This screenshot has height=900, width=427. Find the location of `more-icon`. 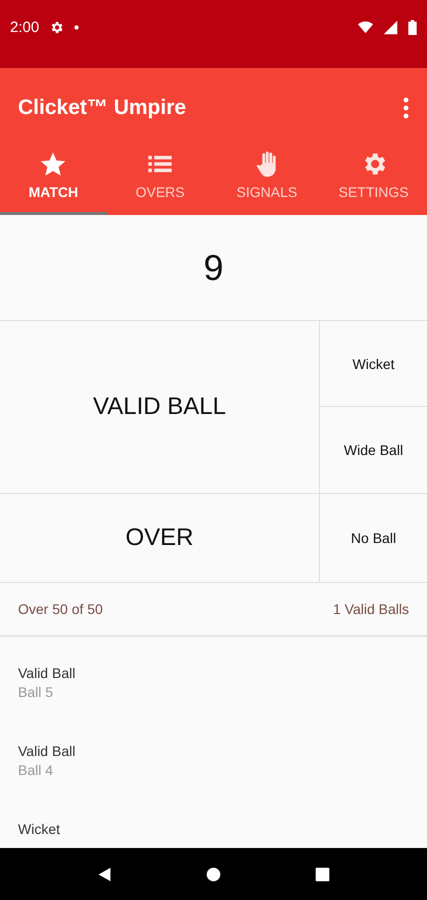

more-icon is located at coordinates (406, 108).